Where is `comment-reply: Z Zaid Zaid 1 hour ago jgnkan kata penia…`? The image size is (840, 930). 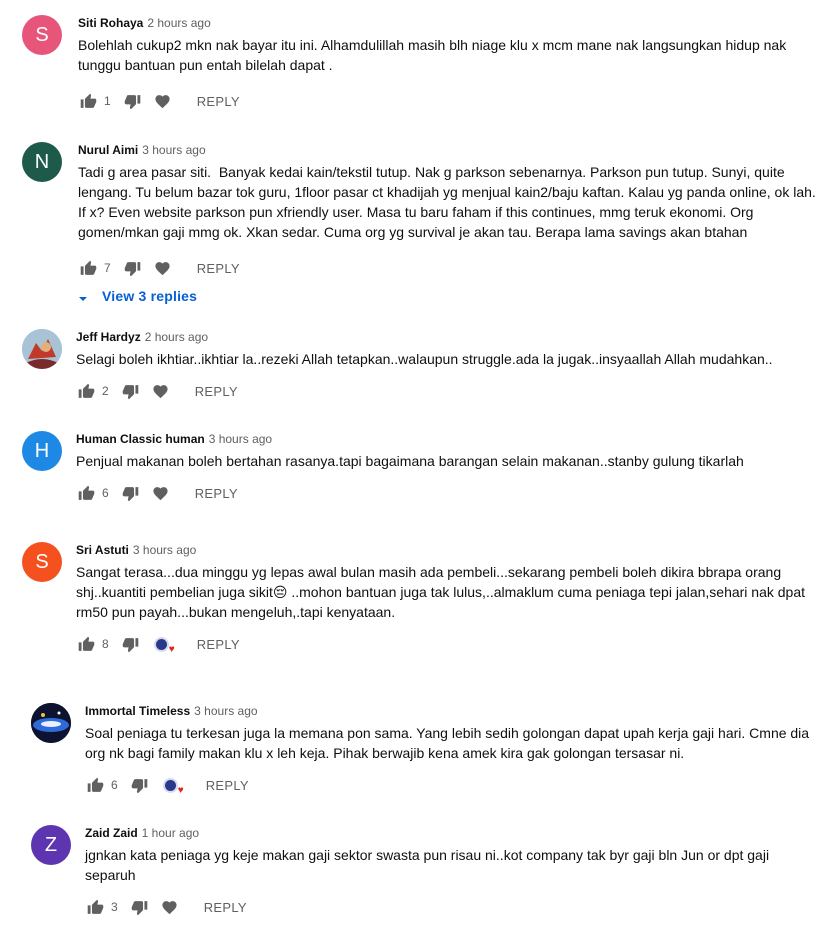 comment-reply: Z Zaid Zaid 1 hour ago jgnkan kata penia… is located at coordinates (426, 872).